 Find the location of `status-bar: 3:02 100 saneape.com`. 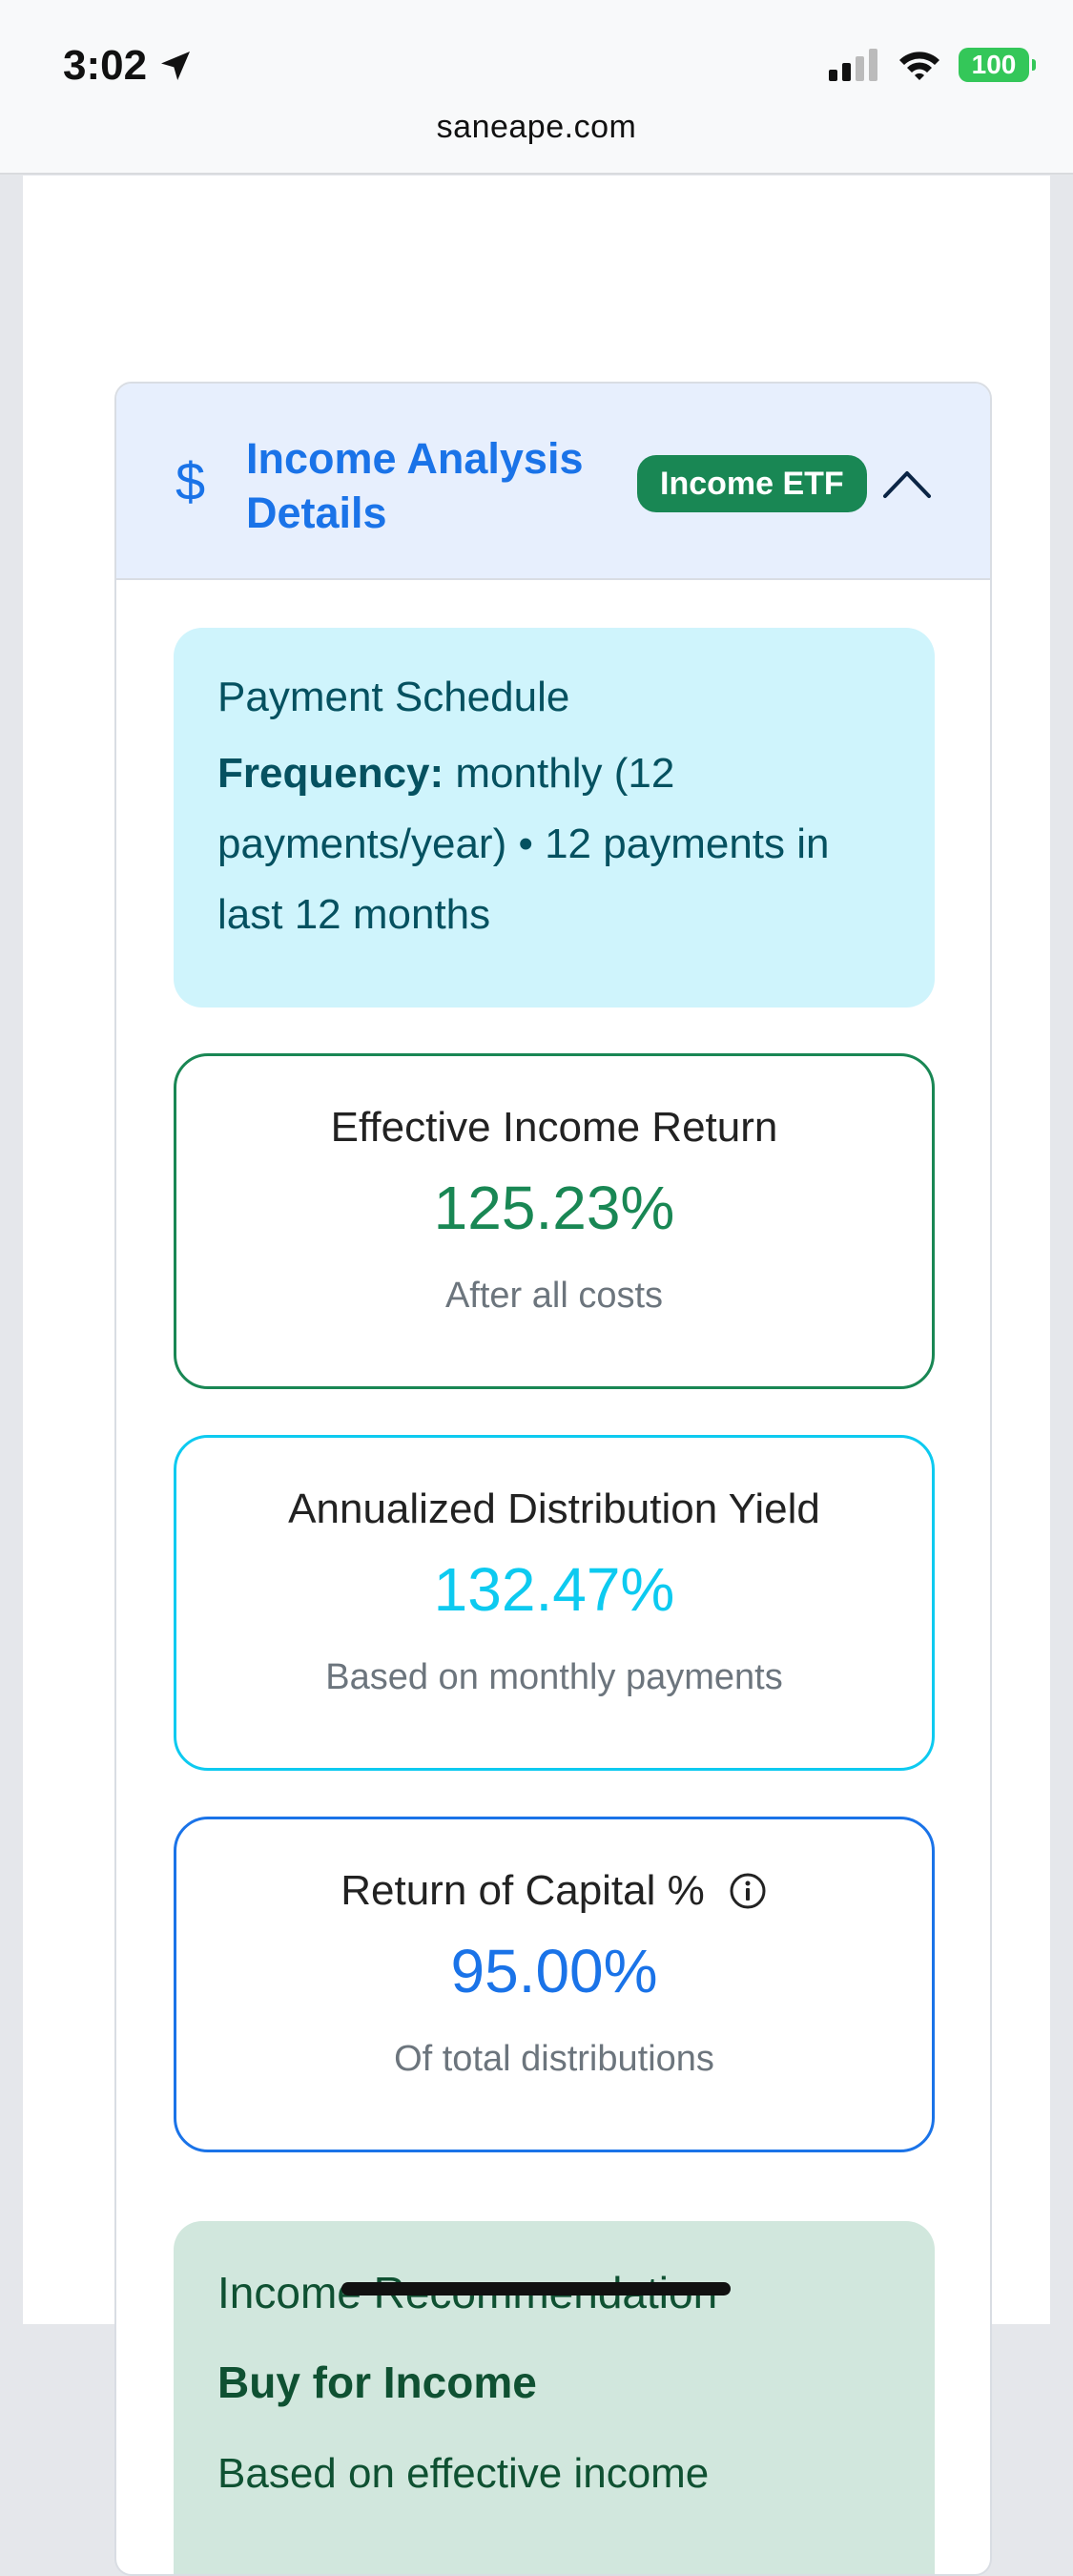

status-bar: 3:02 100 saneape.com is located at coordinates (536, 87).